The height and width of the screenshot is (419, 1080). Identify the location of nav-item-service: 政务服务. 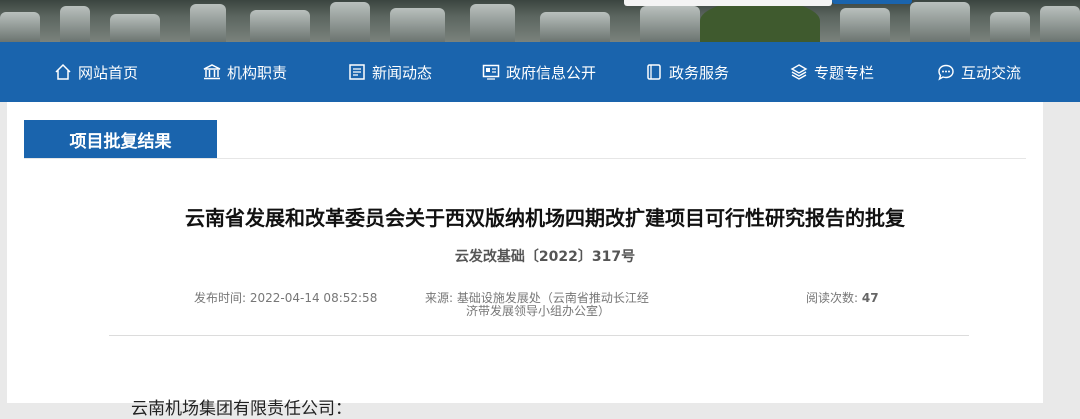
(687, 72).